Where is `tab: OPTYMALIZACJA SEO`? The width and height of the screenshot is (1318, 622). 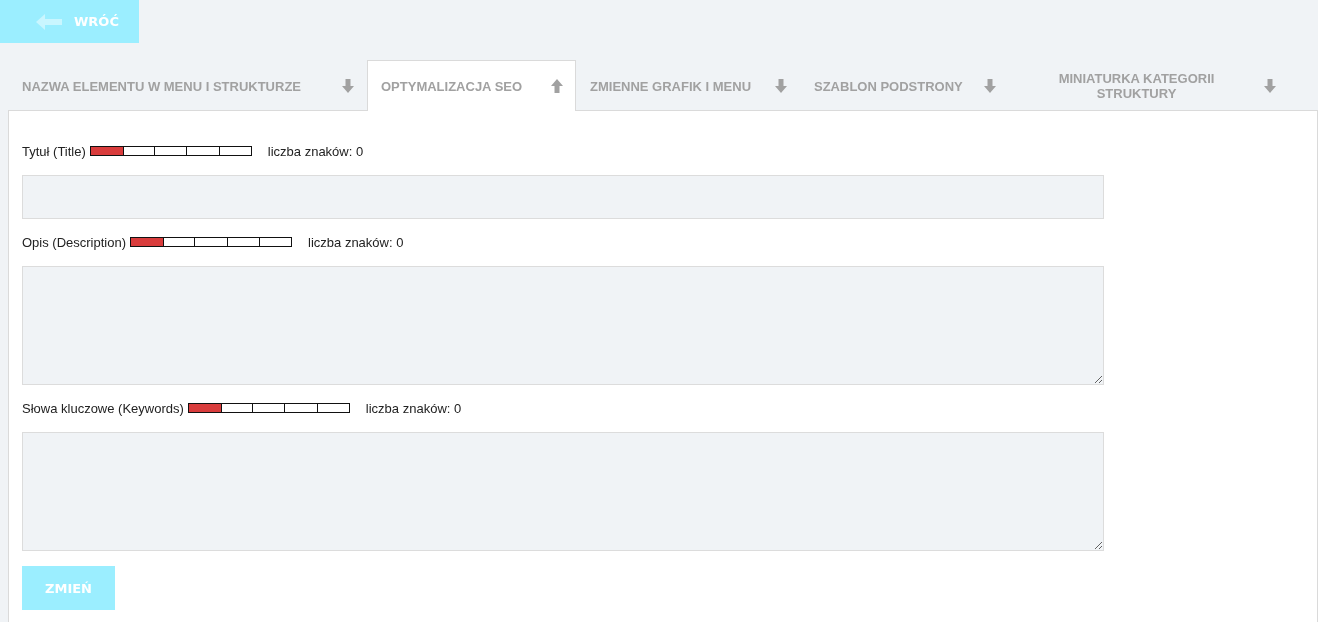 tab: OPTYMALIZACJA SEO is located at coordinates (471, 85).